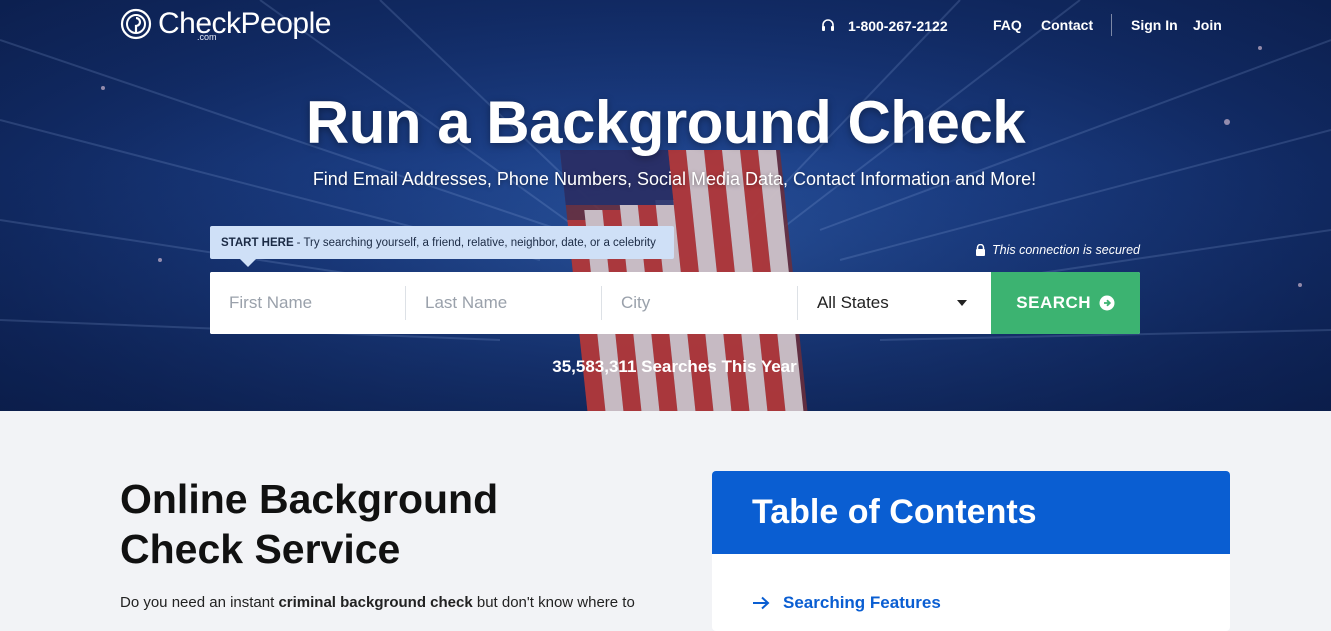 This screenshot has height=631, width=1331. I want to click on phone-link: 1-800-267-2122, so click(884, 26).